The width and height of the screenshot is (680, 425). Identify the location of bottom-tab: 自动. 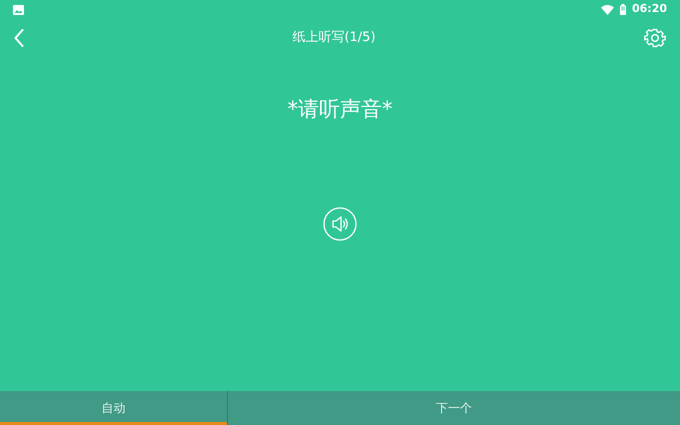
(113, 408).